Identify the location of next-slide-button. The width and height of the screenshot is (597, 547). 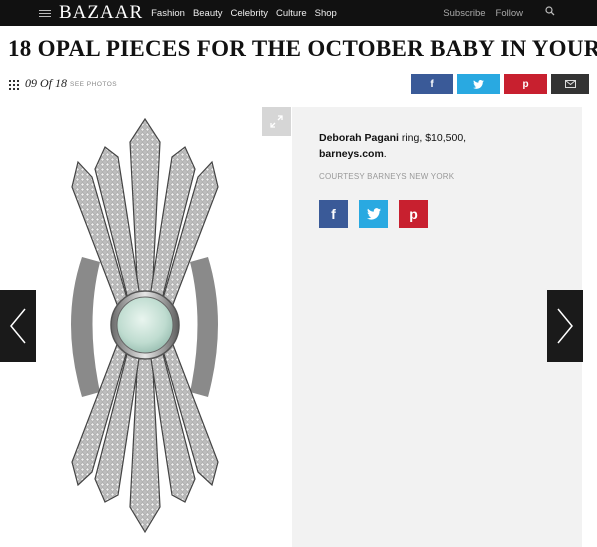
(565, 326).